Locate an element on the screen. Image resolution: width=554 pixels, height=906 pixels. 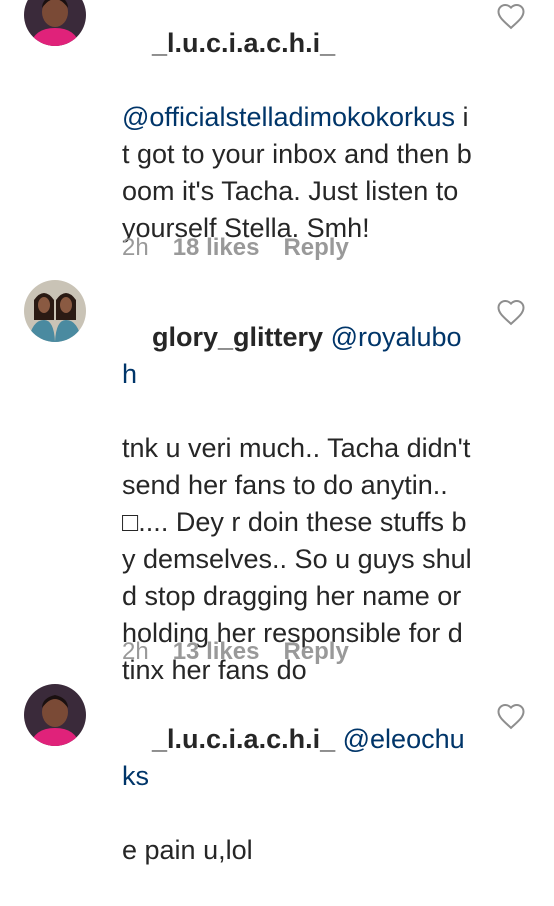
comment-likes: 13 likes is located at coordinates (216, 652).